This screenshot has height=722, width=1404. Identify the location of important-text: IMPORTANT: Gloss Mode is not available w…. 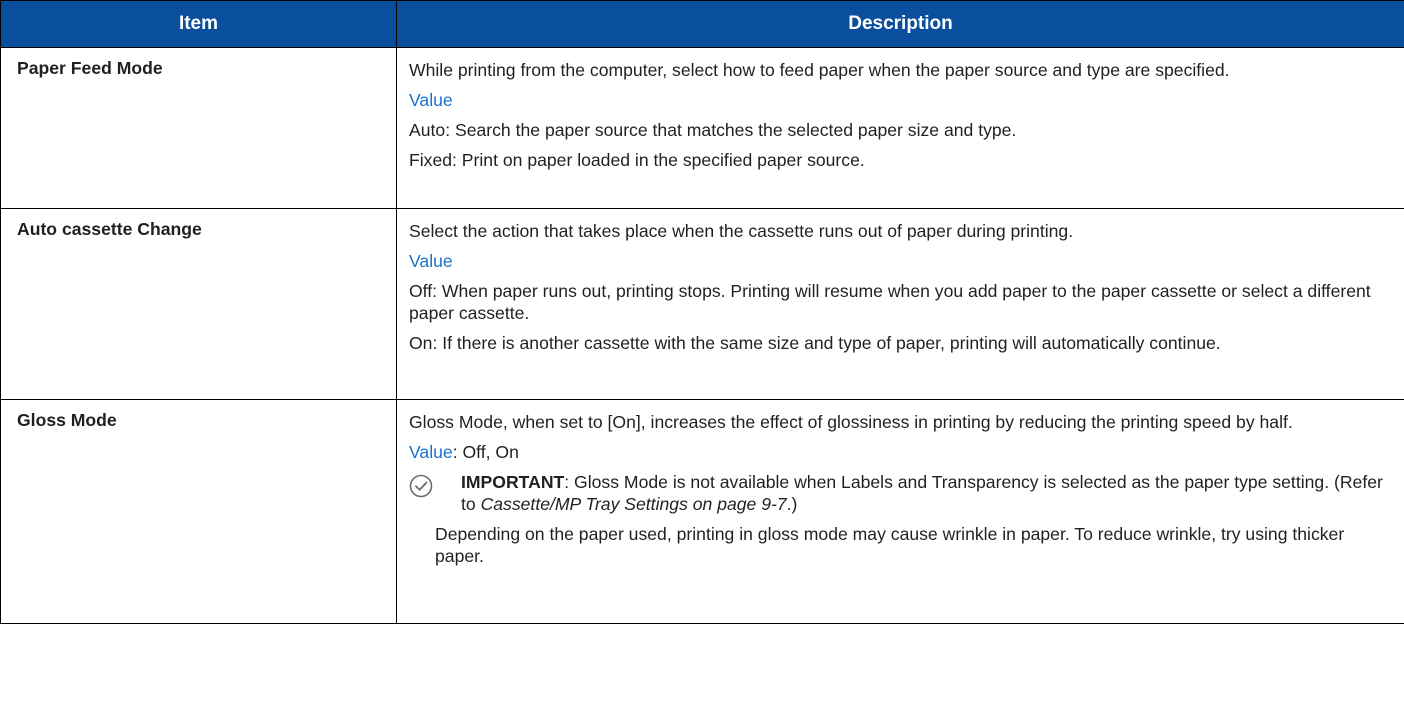
(913, 493).